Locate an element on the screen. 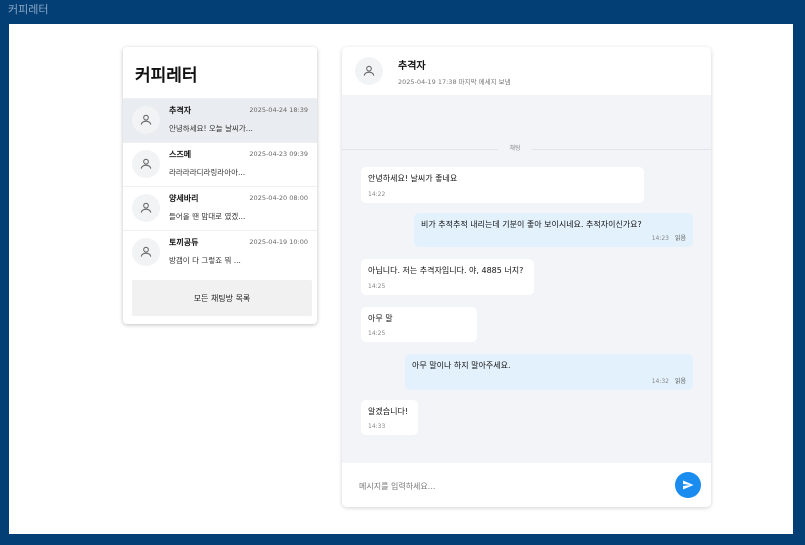 The width and height of the screenshot is (805, 545). chat-partner-name: 추격자 is located at coordinates (412, 66).